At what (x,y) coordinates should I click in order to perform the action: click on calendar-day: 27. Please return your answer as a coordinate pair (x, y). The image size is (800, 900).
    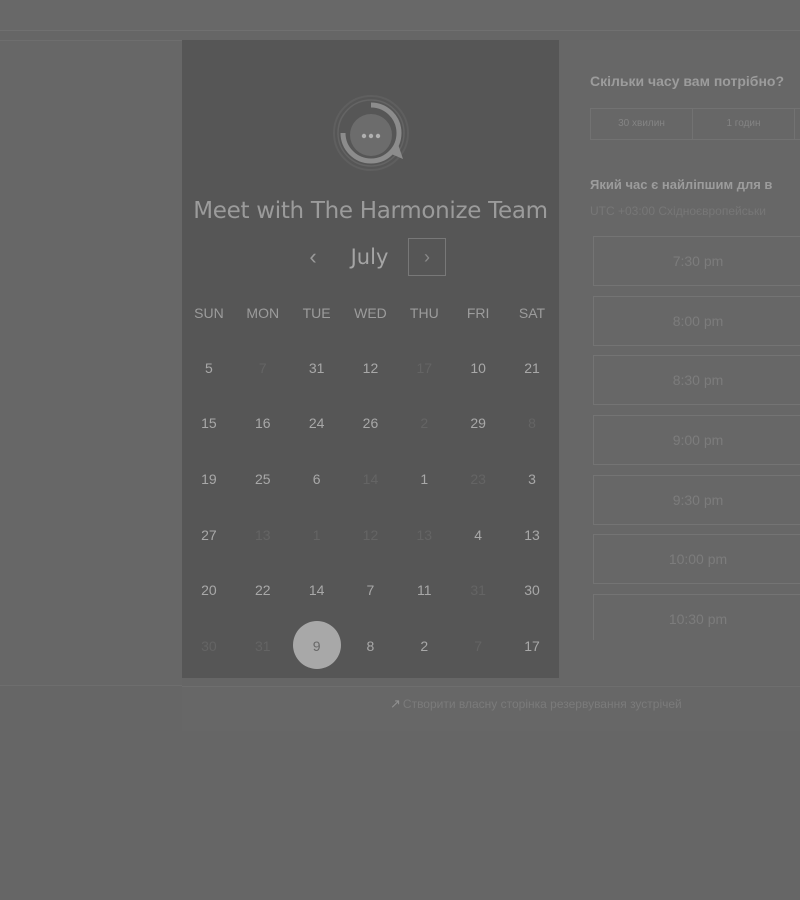
    Looking at the image, I should click on (209, 535).